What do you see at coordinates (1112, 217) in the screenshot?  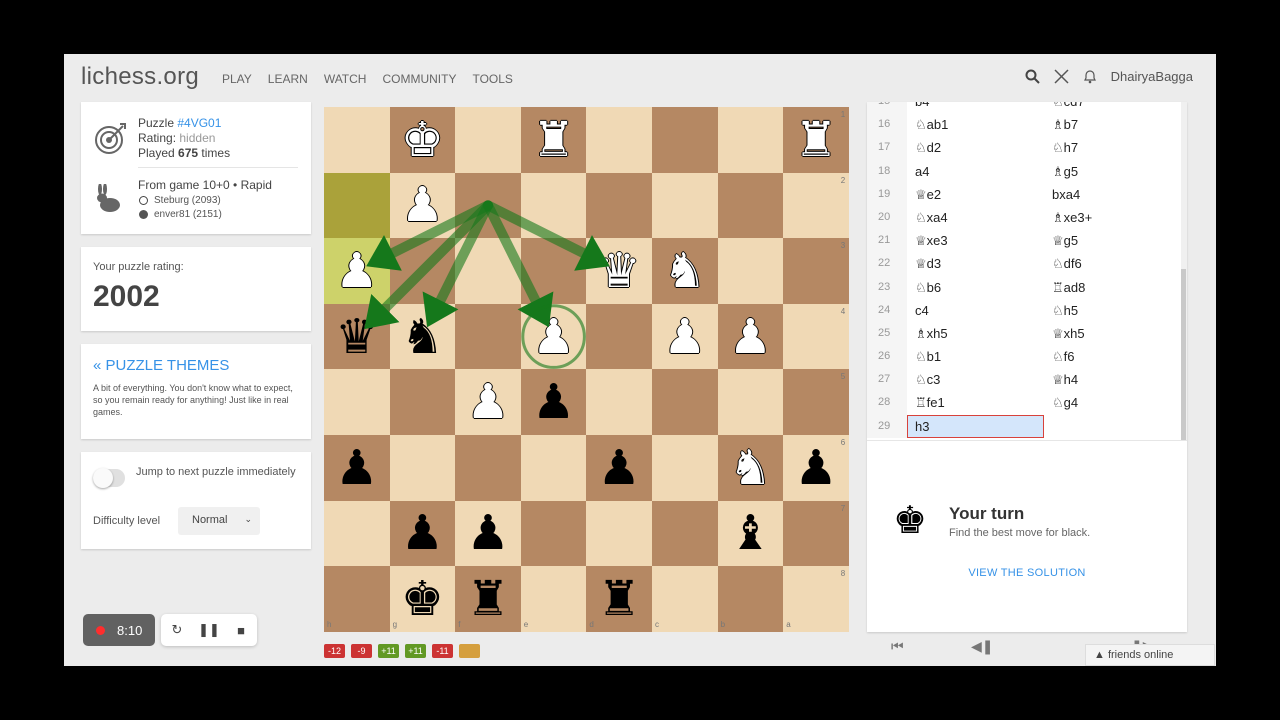 I see `black-move: ♗xe3+` at bounding box center [1112, 217].